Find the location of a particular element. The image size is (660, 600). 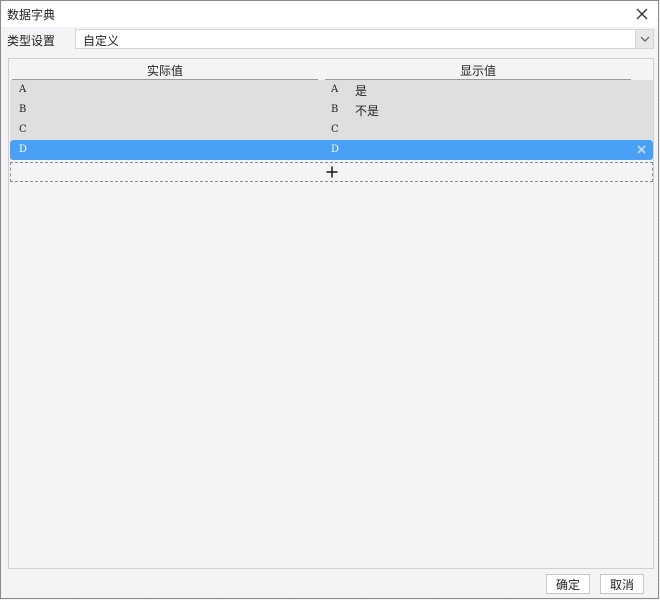

type-setting-row: 类型设置 自定义 is located at coordinates (329, 40).